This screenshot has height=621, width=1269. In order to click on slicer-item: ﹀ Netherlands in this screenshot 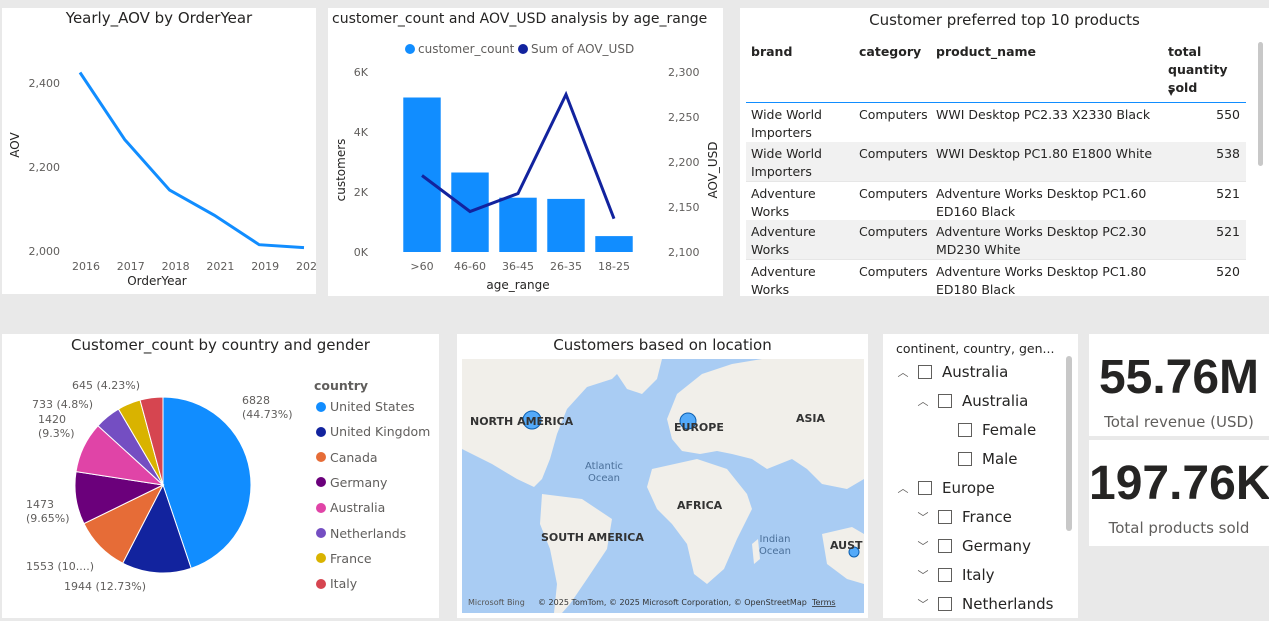, I will do `click(985, 604)`.